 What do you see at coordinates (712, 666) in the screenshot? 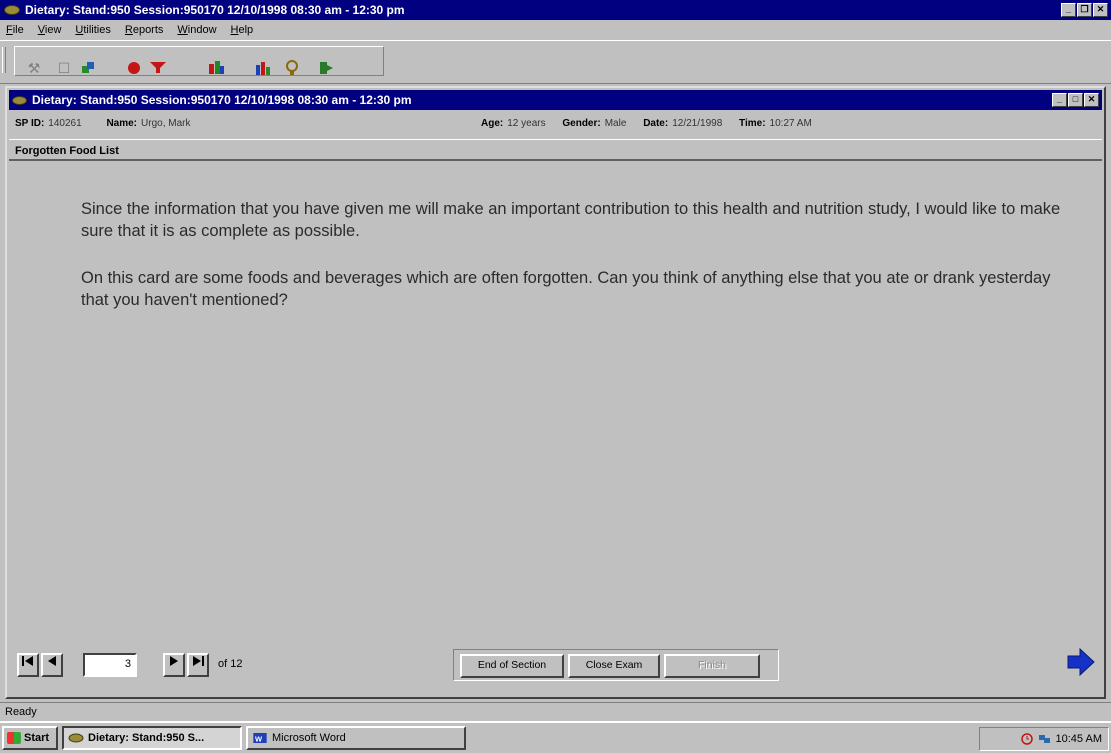
I see `finish-button: Finish` at bounding box center [712, 666].